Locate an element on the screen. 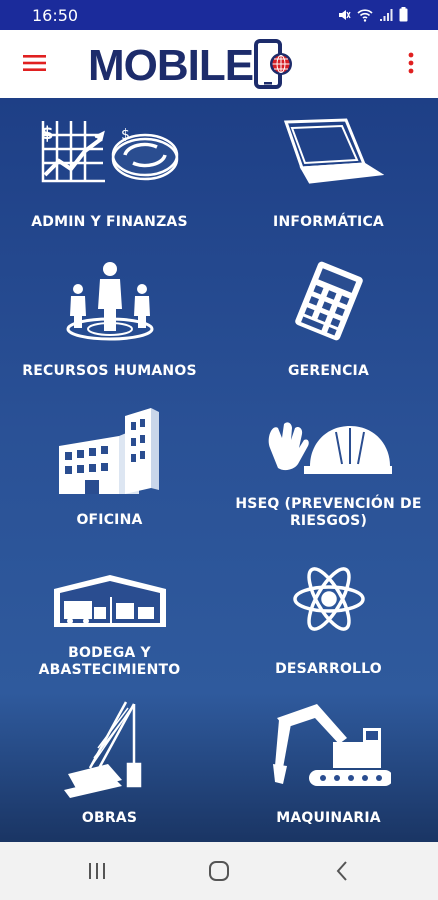 The image size is (438, 900). tile-label: RECURSOS HUMANOS is located at coordinates (109, 371).